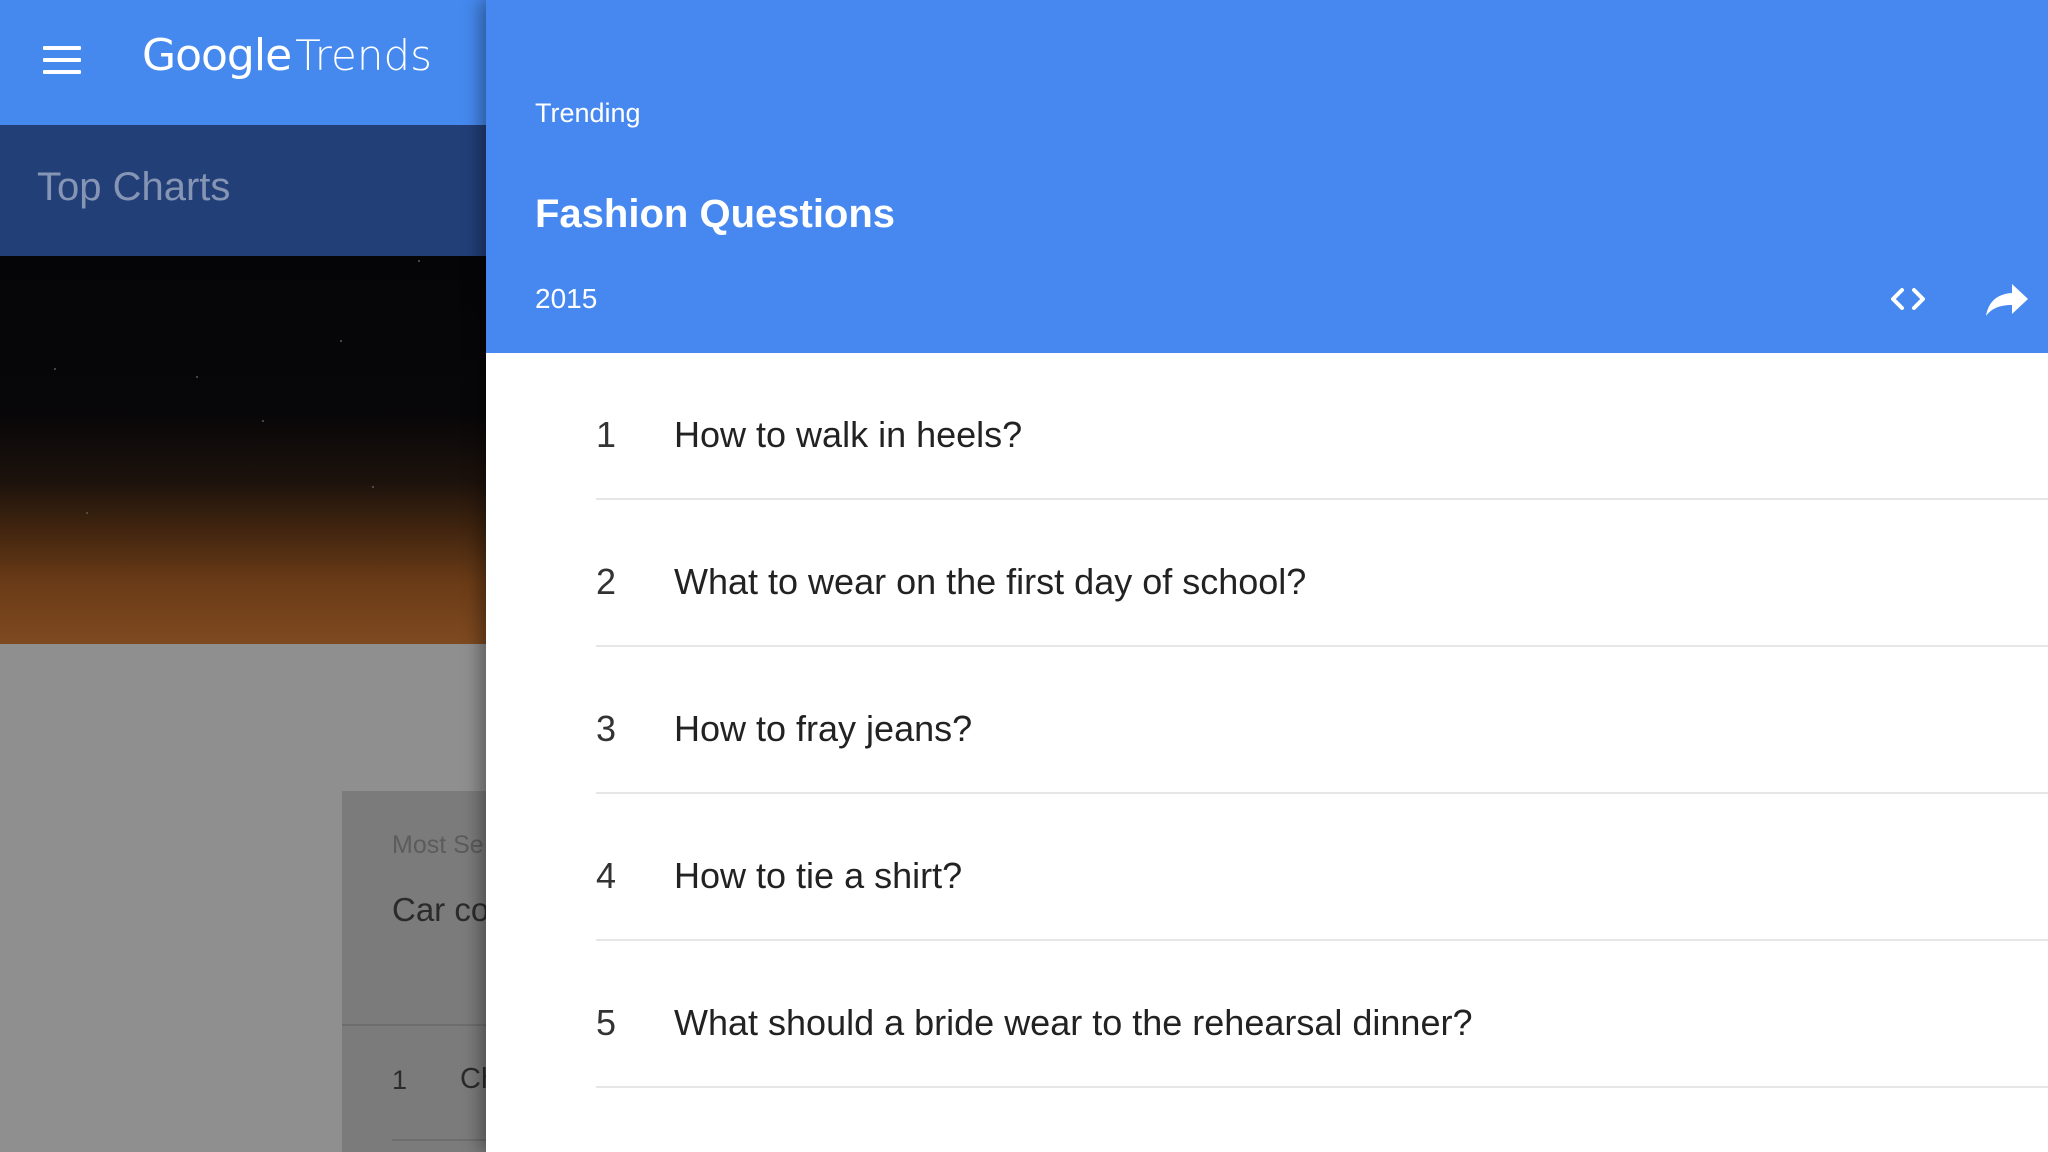 The image size is (2048, 1152). Describe the element at coordinates (1267, 426) in the screenshot. I see `result-row-1: 1 How to walk in heels?` at that location.